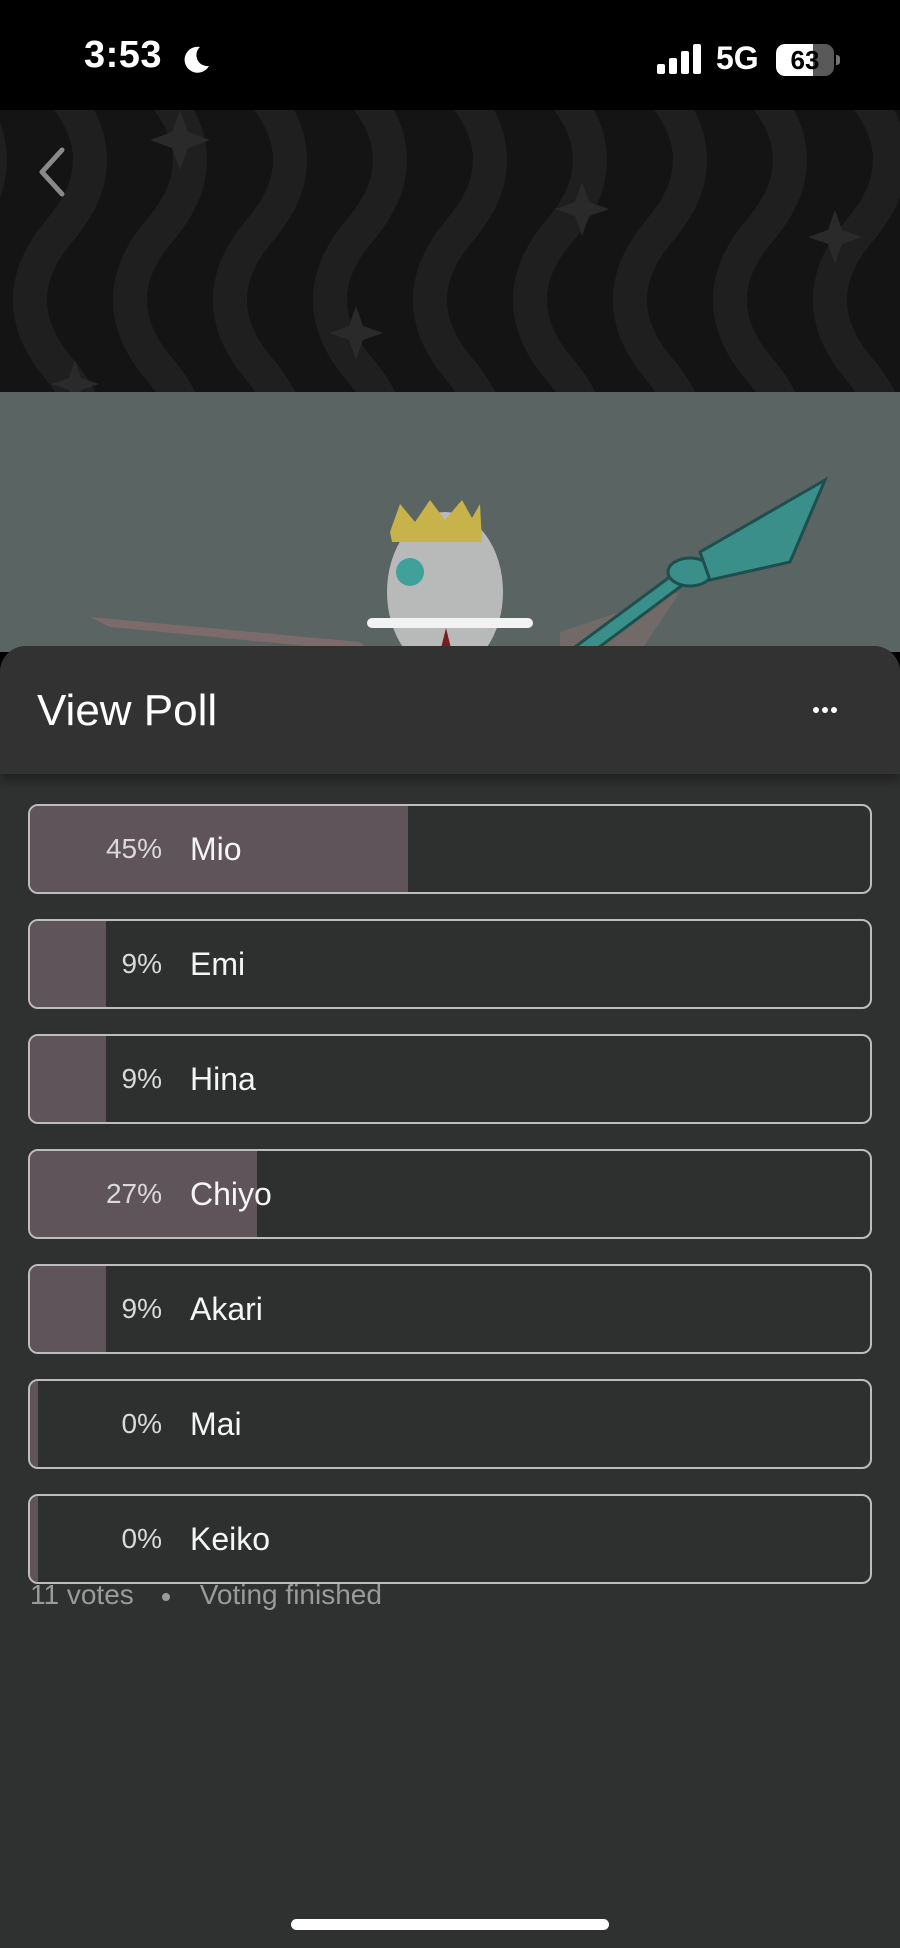  I want to click on poll-option: 27% Chiyo, so click(450, 1194).